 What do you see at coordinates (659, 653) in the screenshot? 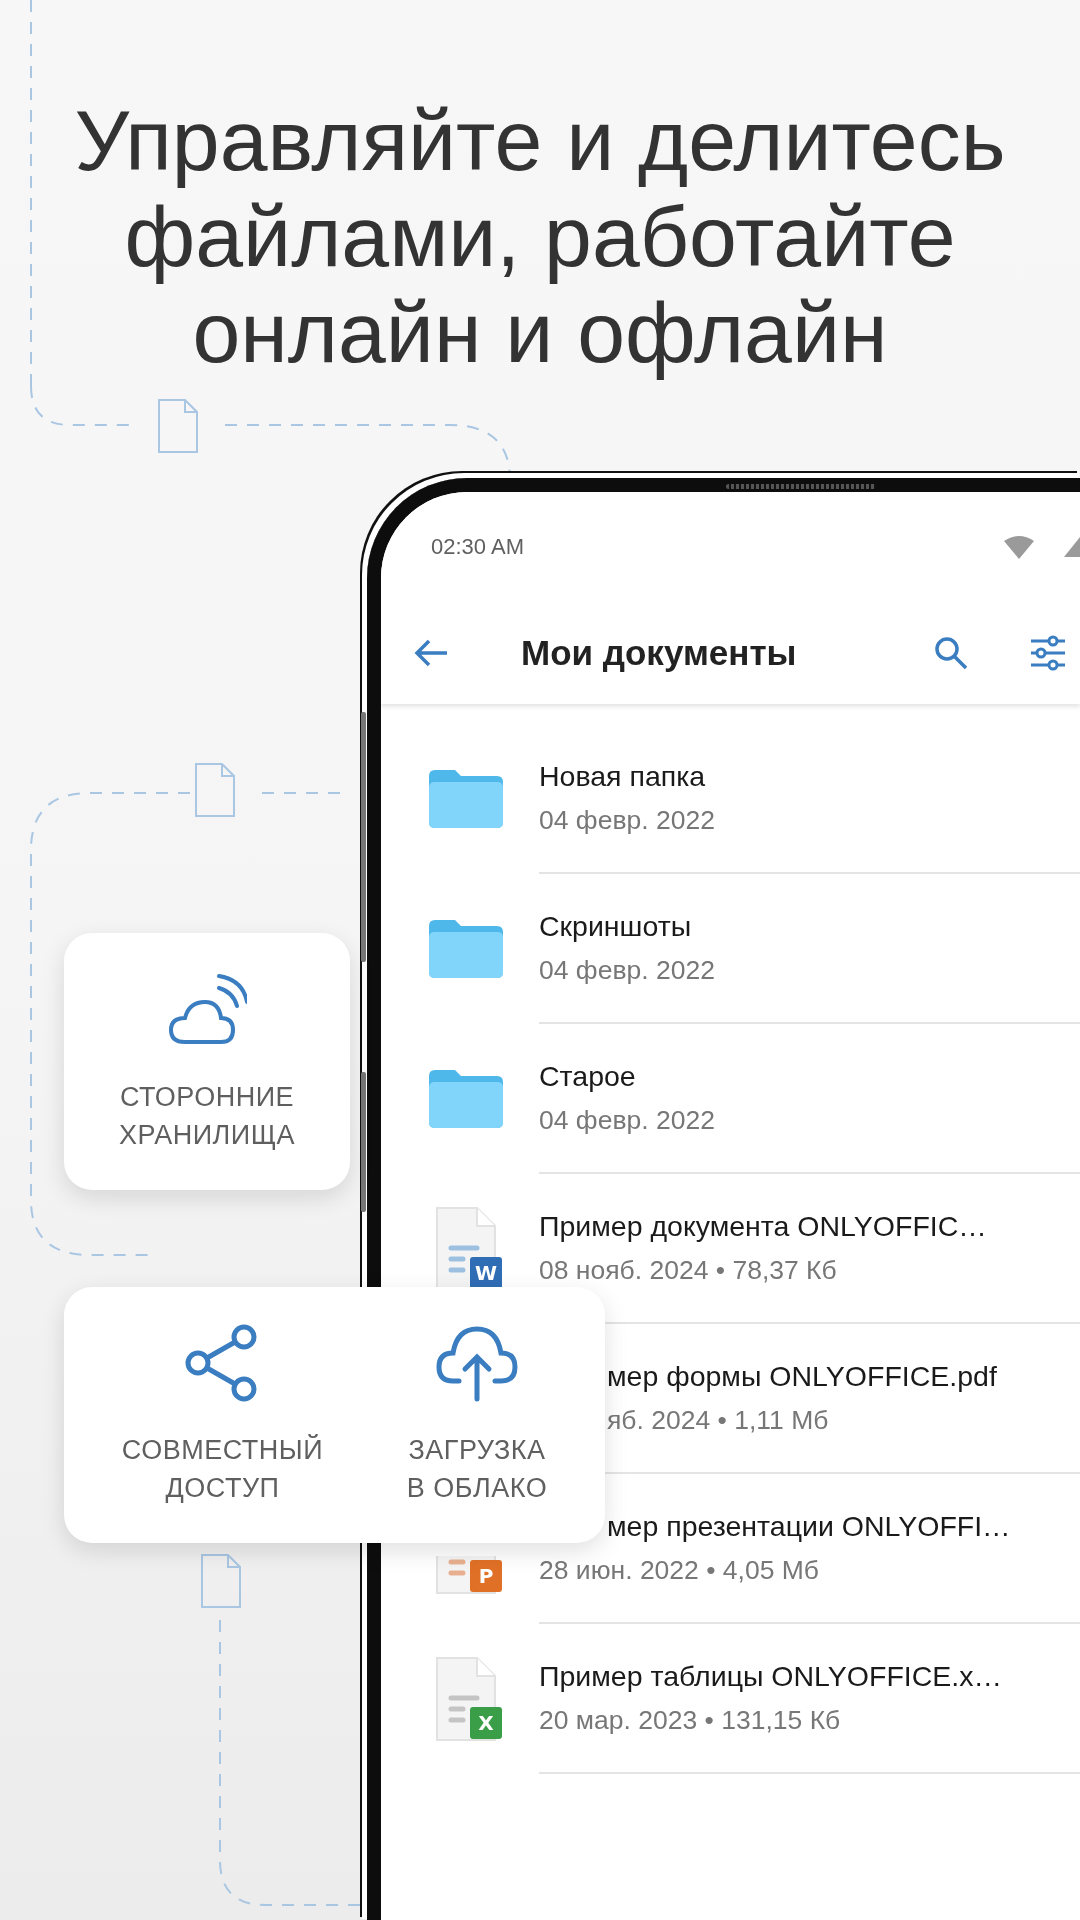
I see `toolbar-title: Мои документы` at bounding box center [659, 653].